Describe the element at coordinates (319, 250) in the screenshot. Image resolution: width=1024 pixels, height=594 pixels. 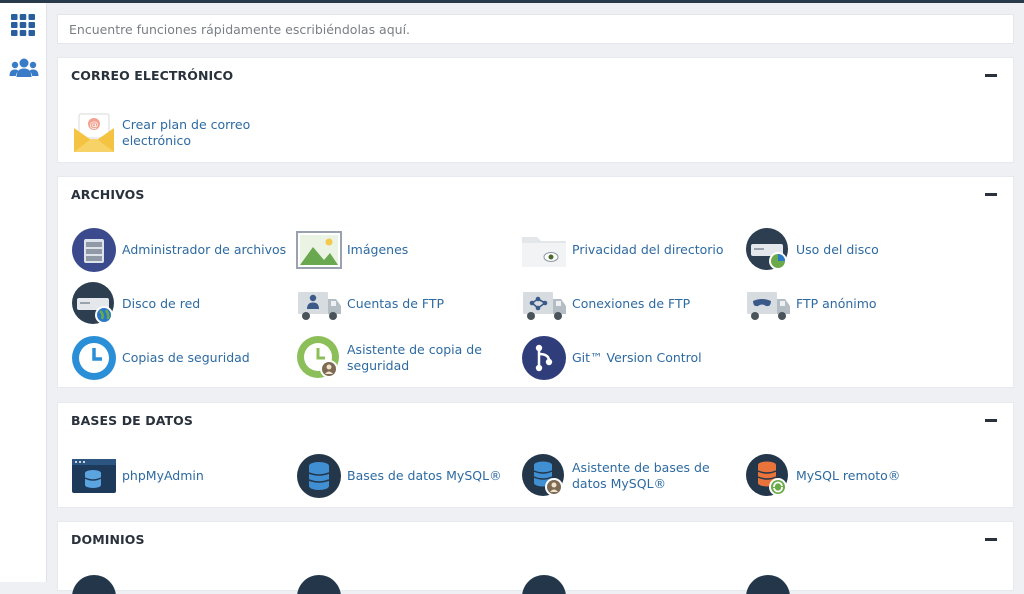
I see `images-icon` at that location.